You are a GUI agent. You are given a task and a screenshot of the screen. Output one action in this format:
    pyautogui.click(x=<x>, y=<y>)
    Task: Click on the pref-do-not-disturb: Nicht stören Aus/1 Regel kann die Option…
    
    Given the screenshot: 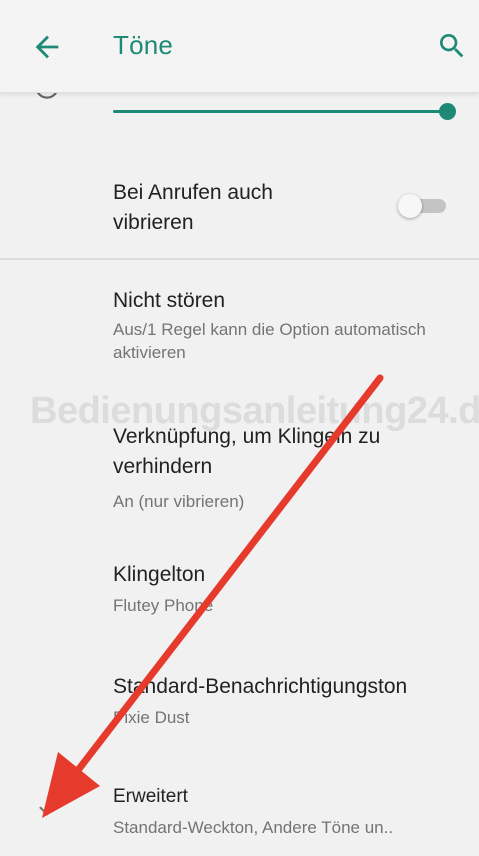 What is the action you would take?
    pyautogui.click(x=288, y=325)
    